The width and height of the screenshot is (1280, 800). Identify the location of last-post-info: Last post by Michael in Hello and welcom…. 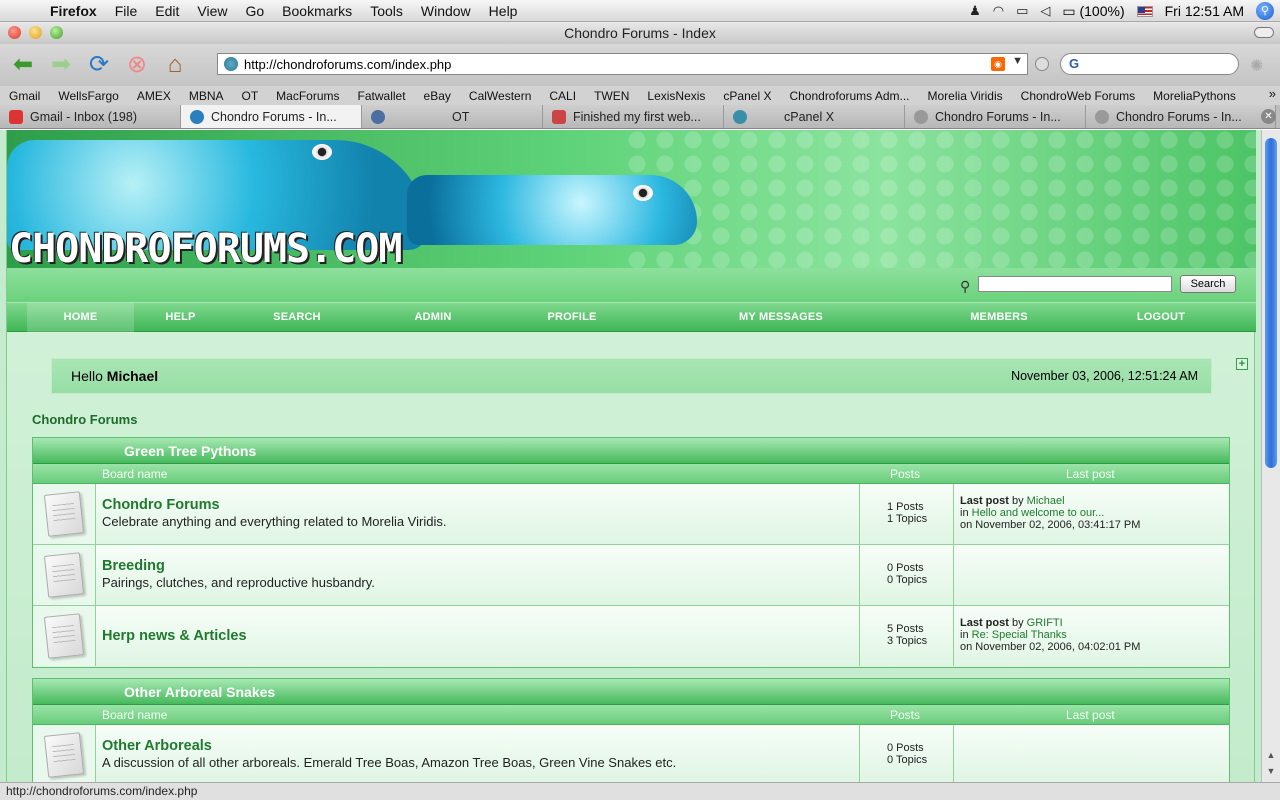
(1050, 513).